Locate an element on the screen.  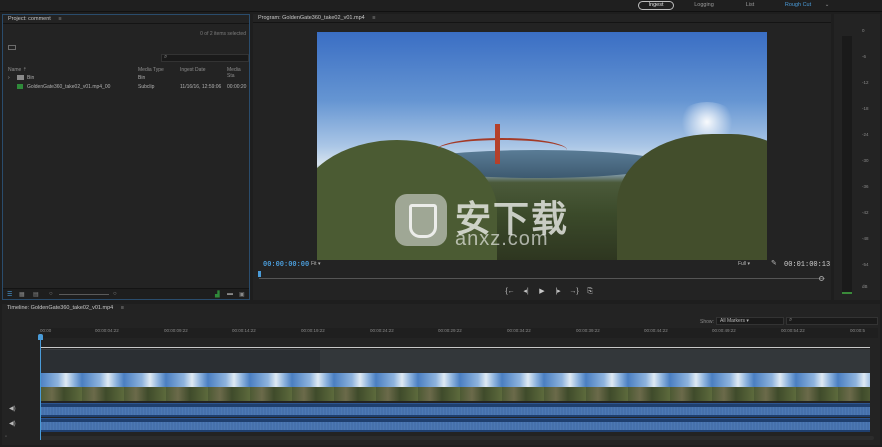
list-view-icon: ☰ is located at coordinates (9, 294).